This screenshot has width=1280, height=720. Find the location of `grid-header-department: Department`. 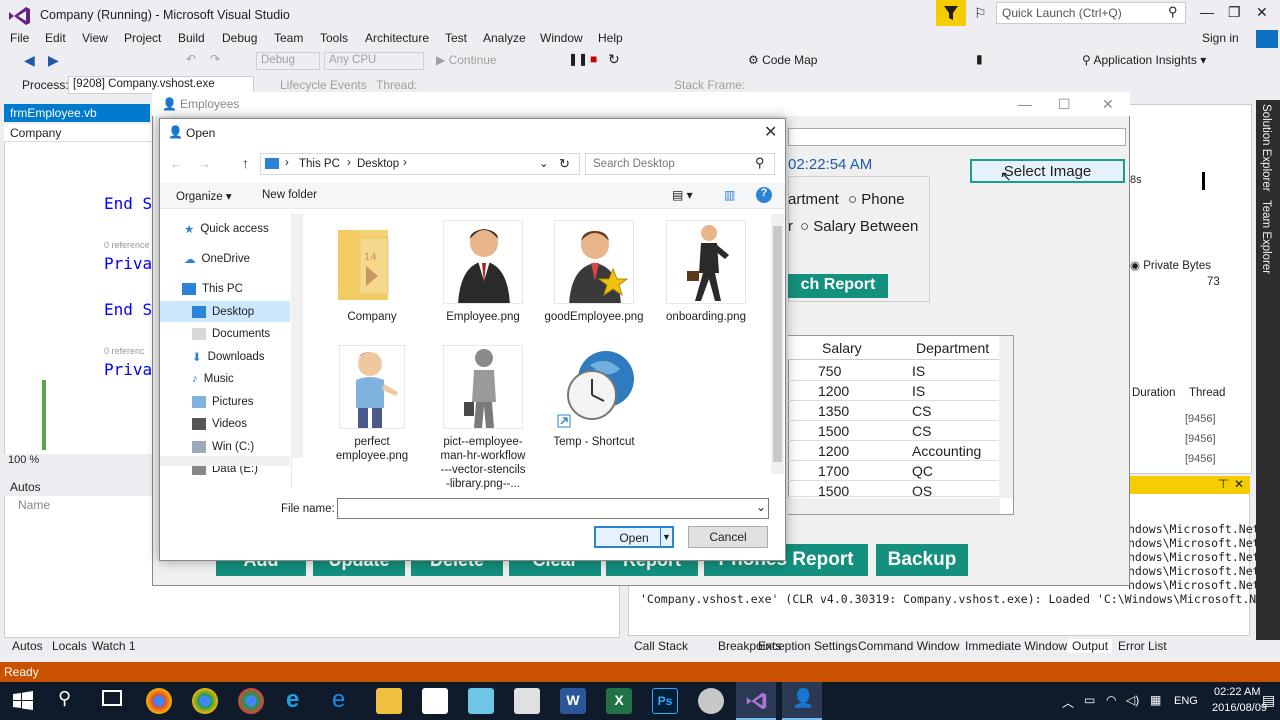

grid-header-department: Department is located at coordinates (952, 348).